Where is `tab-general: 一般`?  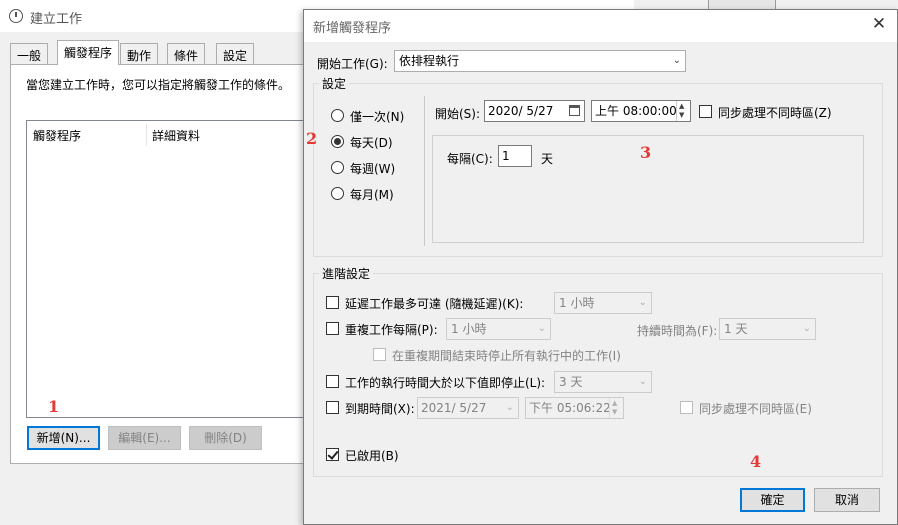 tab-general: 一般 is located at coordinates (29, 53).